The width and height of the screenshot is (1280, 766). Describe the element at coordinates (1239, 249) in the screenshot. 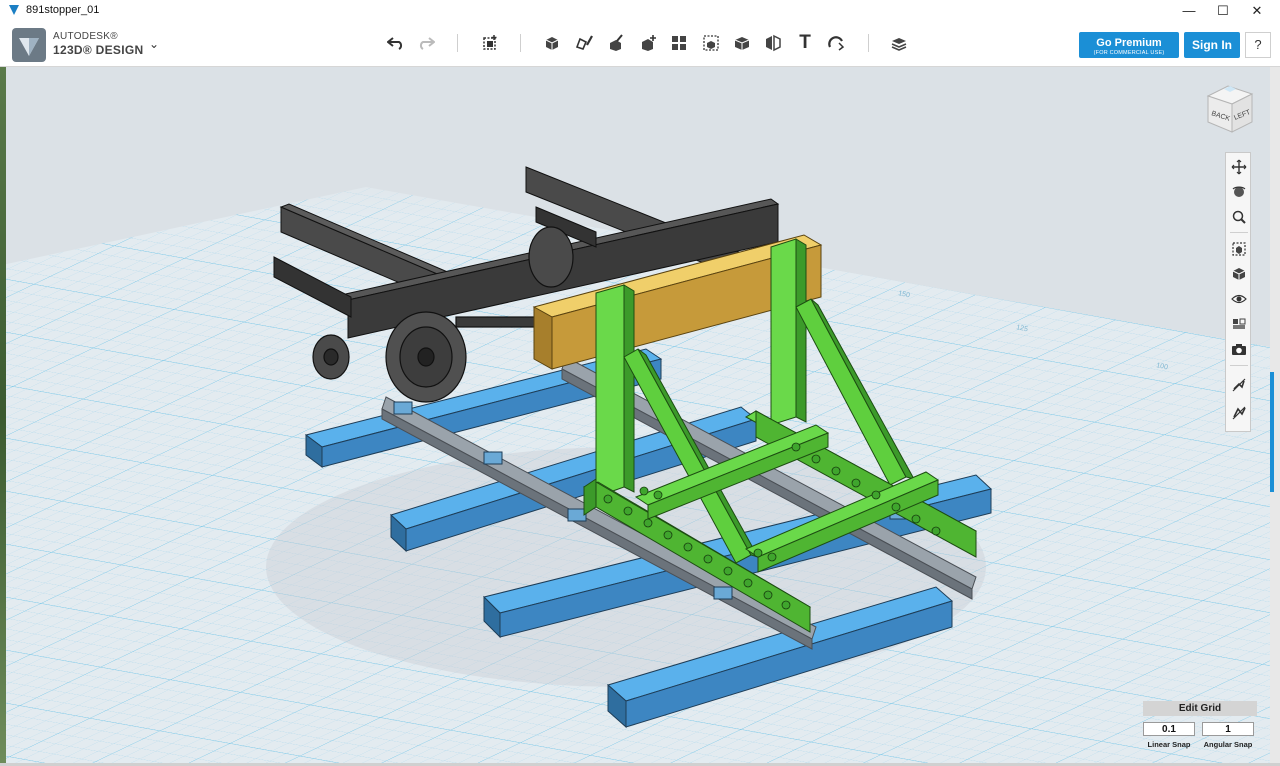

I see `fit-icon` at that location.